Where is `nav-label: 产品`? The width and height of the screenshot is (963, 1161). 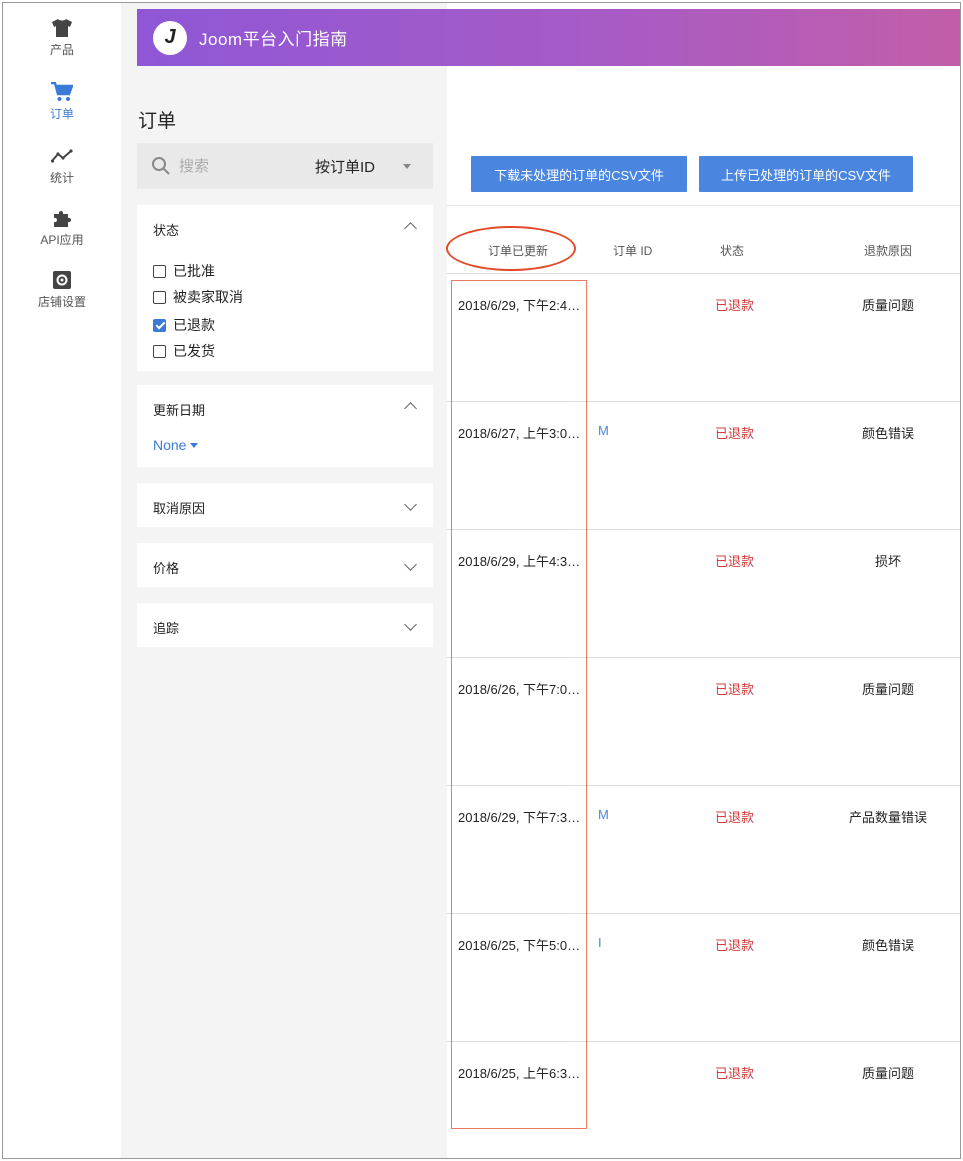
nav-label: 产品 is located at coordinates (61, 50).